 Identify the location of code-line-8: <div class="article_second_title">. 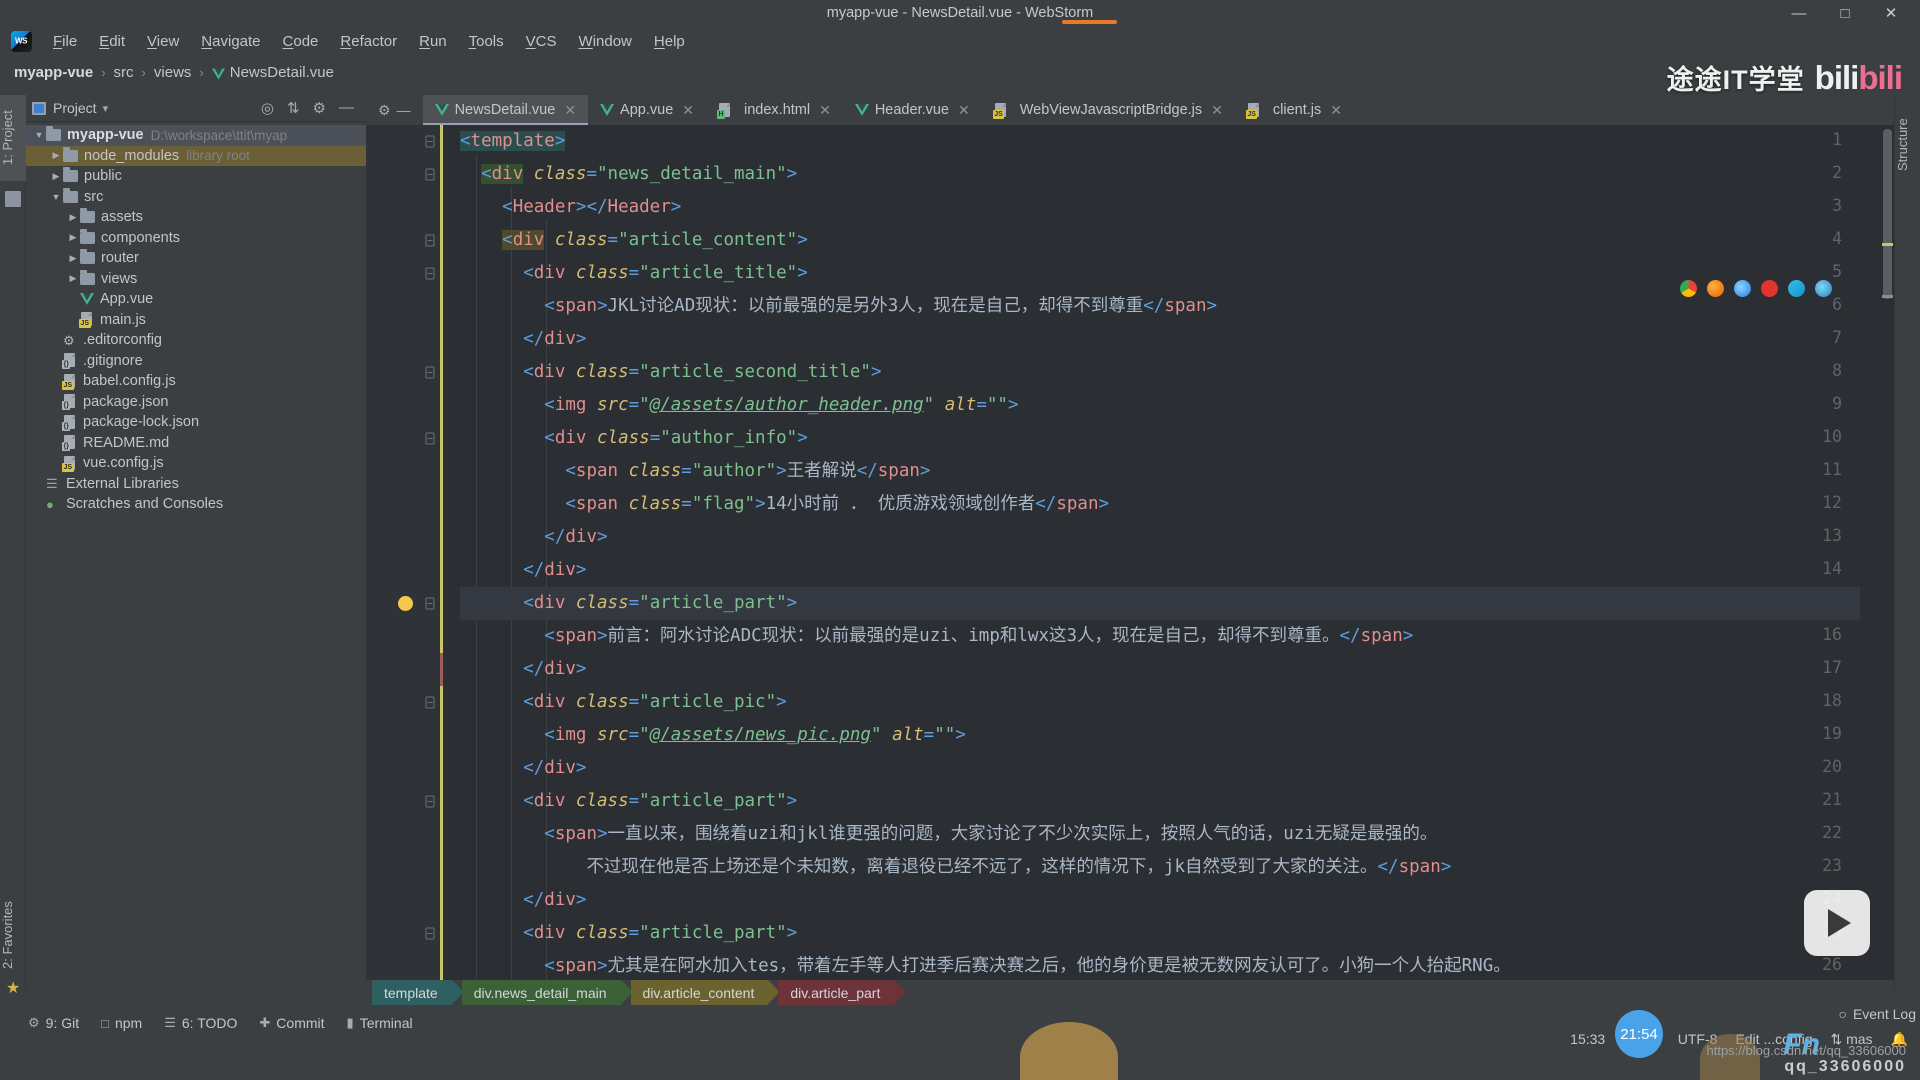
(1160, 372).